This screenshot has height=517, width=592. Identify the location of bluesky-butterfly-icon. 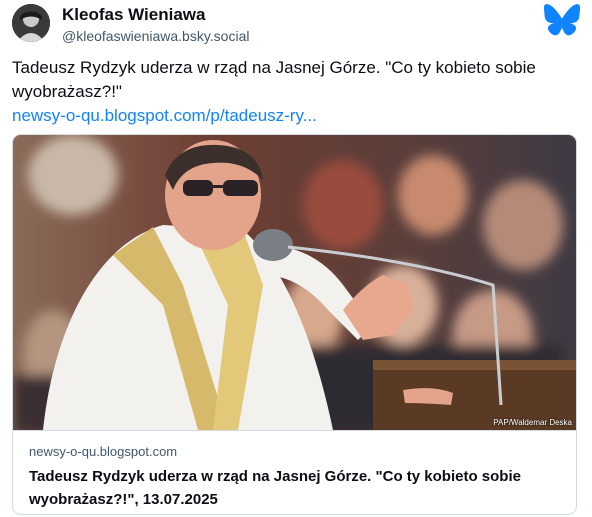
(562, 20).